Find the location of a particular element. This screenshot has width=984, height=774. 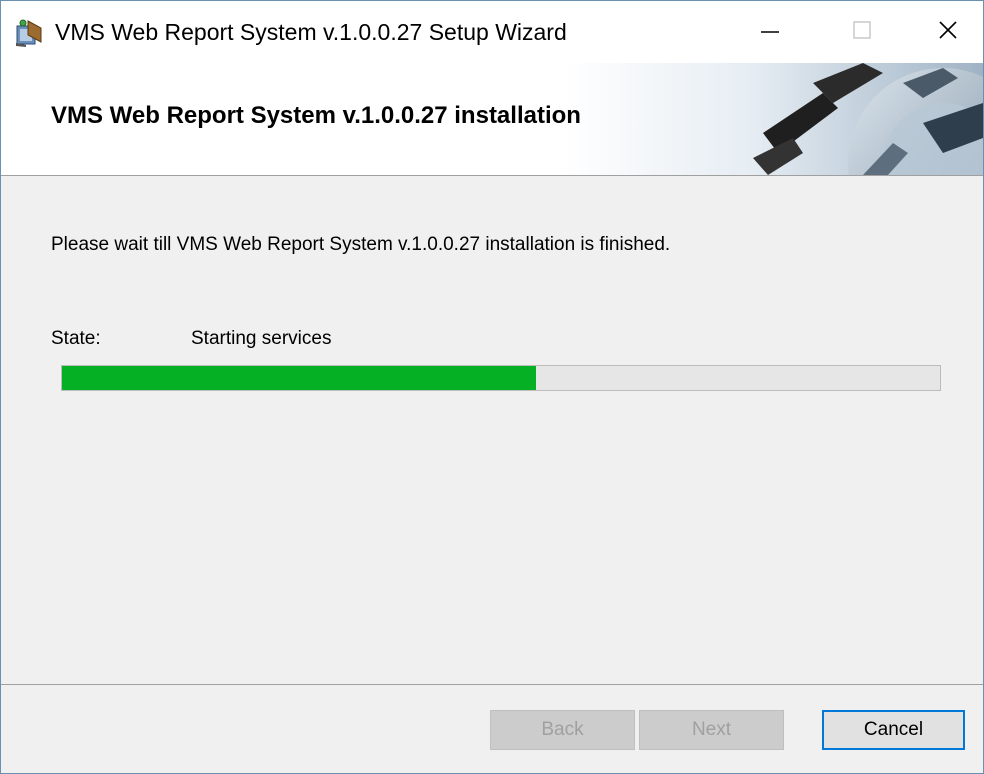

maximize-icon is located at coordinates (862, 32).